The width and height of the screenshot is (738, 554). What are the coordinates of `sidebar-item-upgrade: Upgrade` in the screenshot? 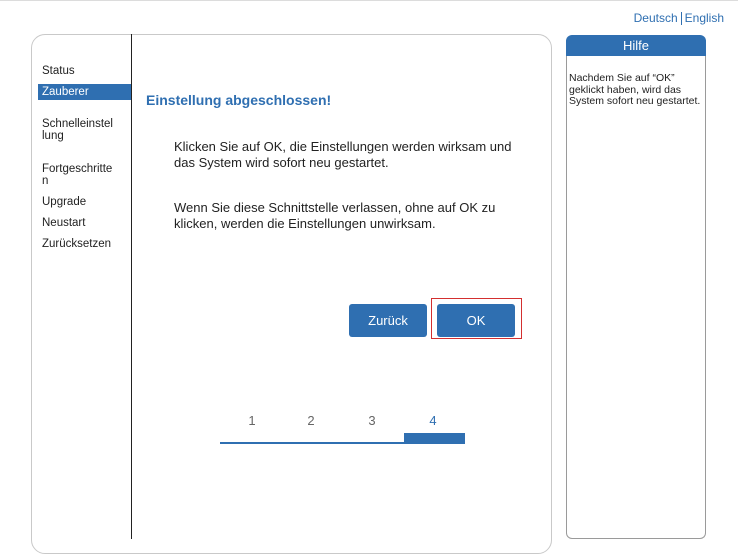 It's located at (84, 202).